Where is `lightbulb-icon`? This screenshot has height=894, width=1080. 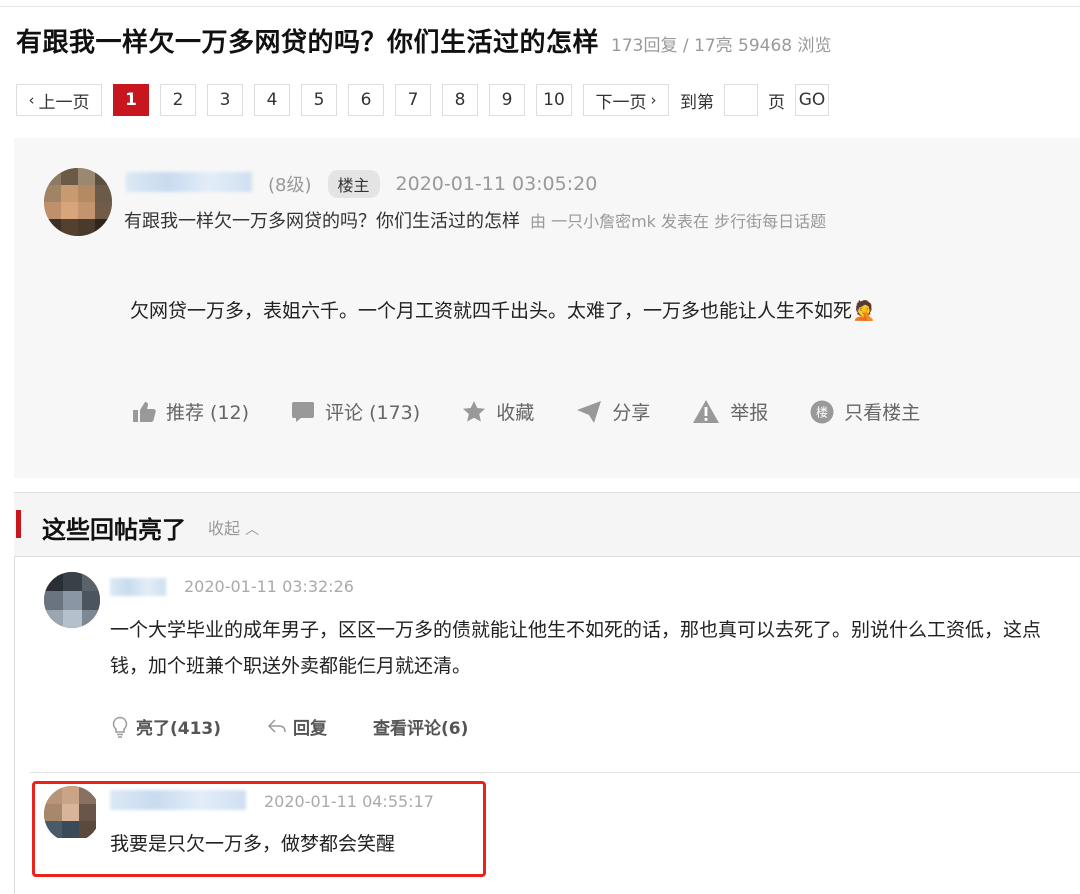 lightbulb-icon is located at coordinates (120, 727).